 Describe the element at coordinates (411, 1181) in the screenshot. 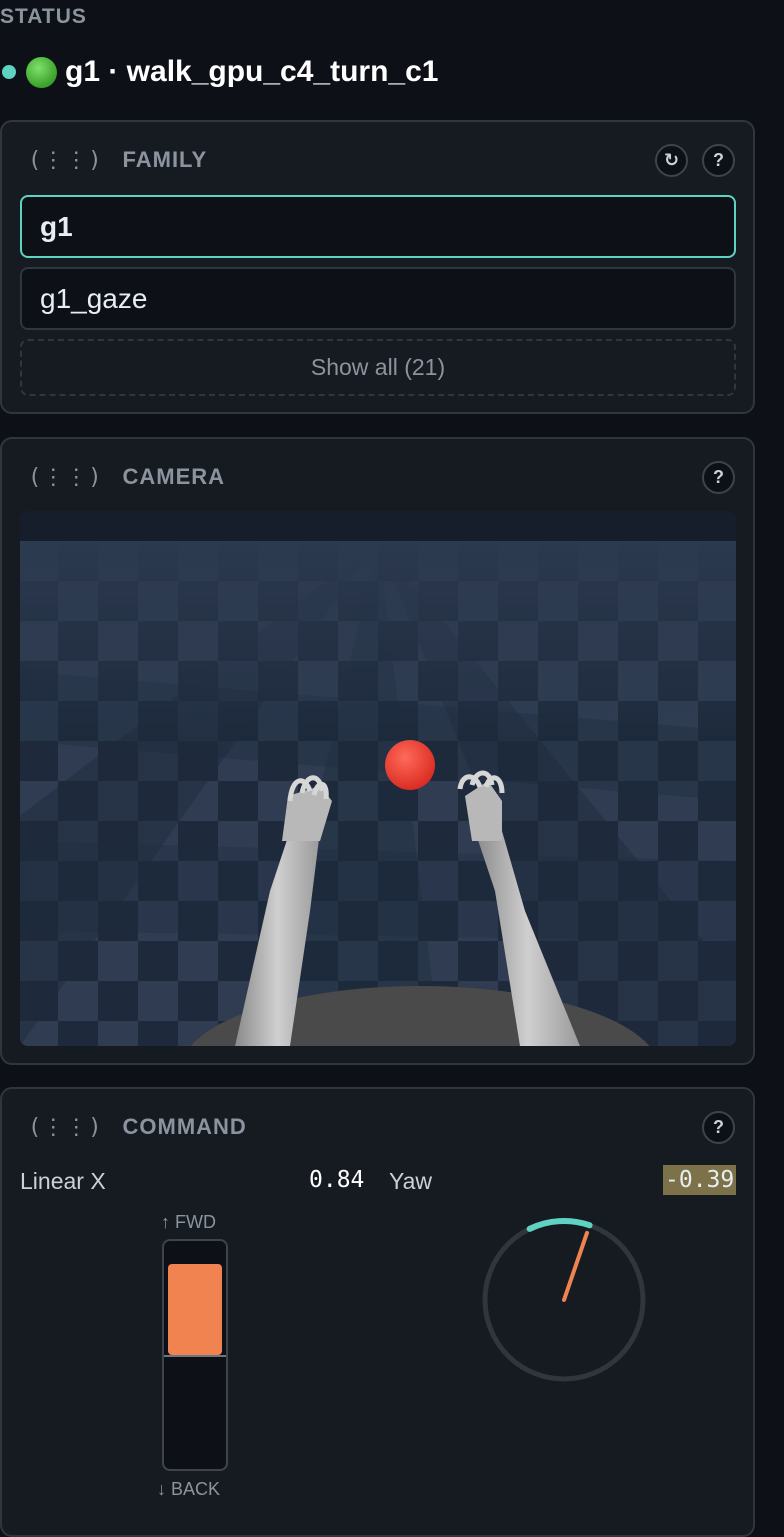

I see `yaw-label: Yaw` at that location.